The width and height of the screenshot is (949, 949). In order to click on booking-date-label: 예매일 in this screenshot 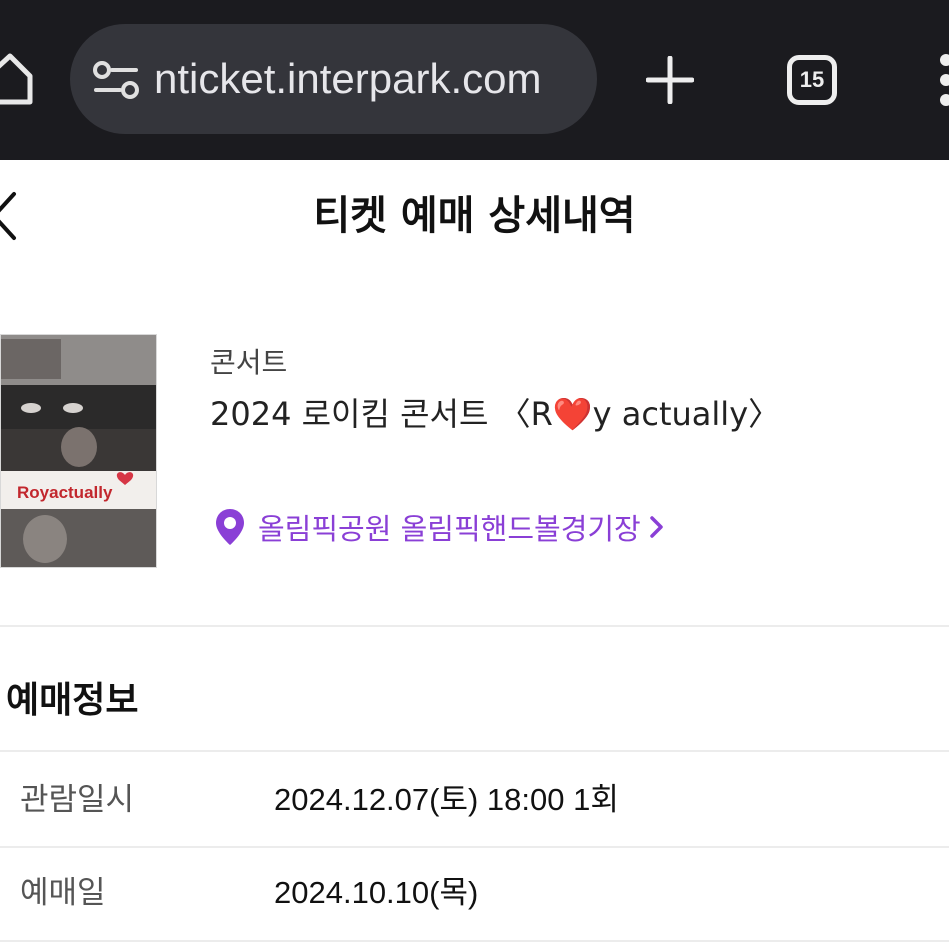, I will do `click(63, 893)`.